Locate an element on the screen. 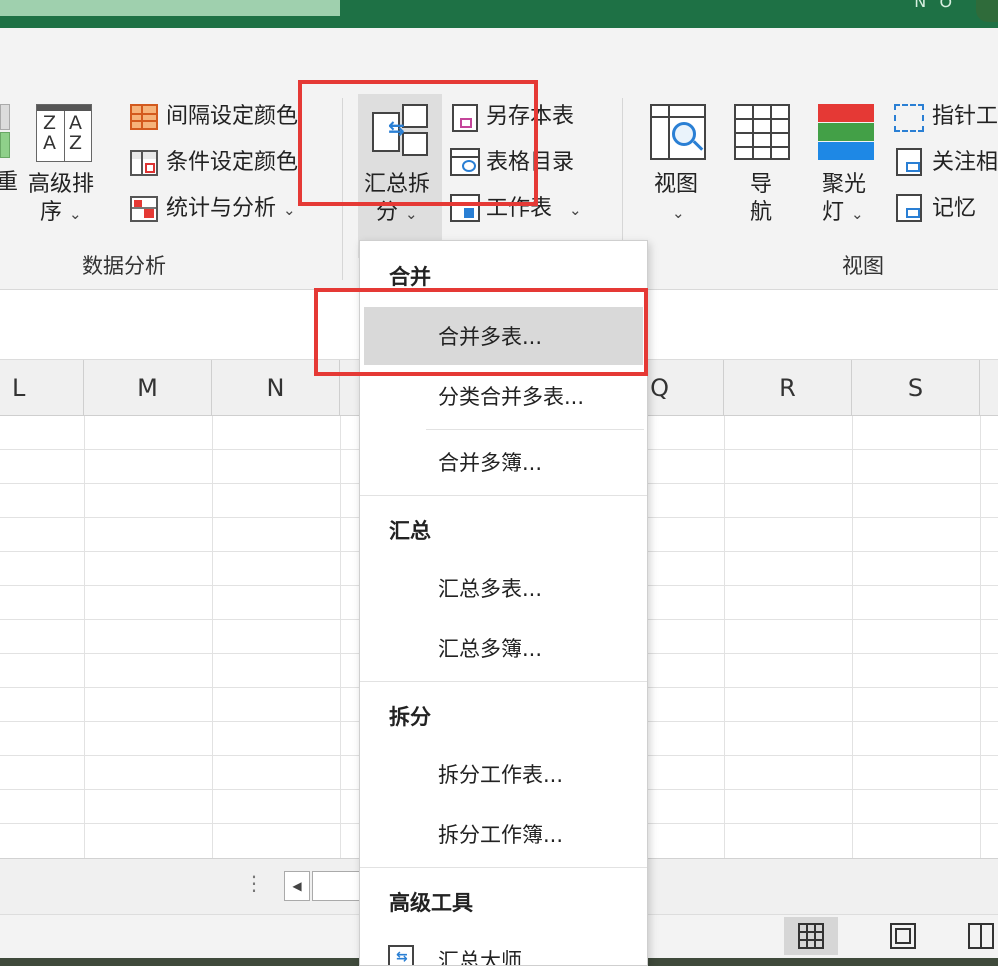  active-window-tab is located at coordinates (170, 8).